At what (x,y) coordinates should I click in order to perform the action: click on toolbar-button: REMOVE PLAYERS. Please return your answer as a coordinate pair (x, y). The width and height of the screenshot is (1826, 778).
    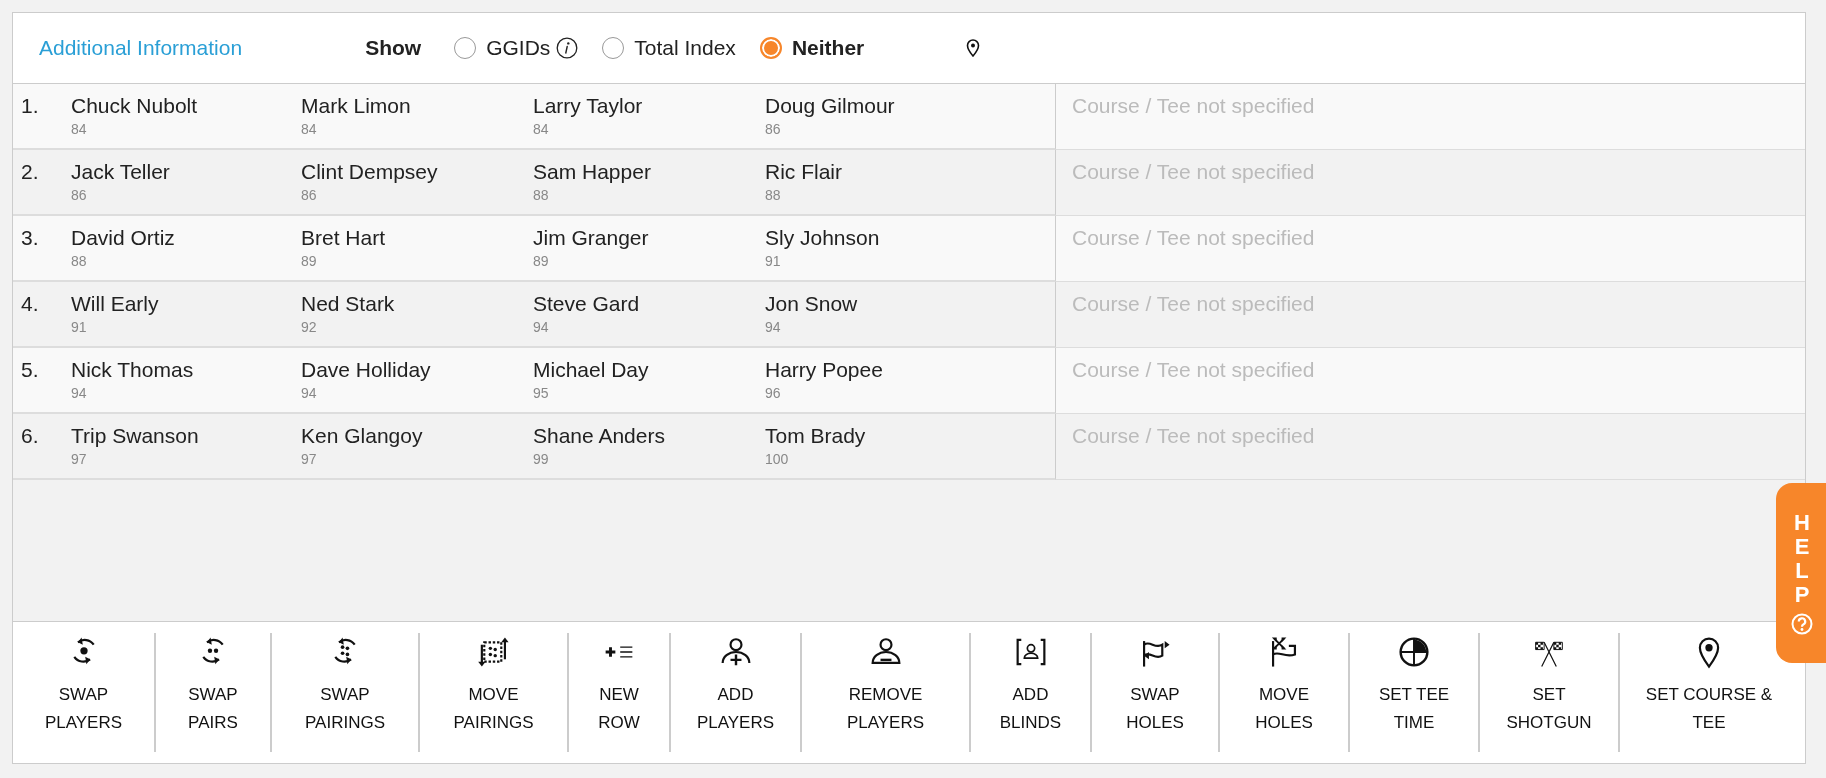
    Looking at the image, I should click on (886, 692).